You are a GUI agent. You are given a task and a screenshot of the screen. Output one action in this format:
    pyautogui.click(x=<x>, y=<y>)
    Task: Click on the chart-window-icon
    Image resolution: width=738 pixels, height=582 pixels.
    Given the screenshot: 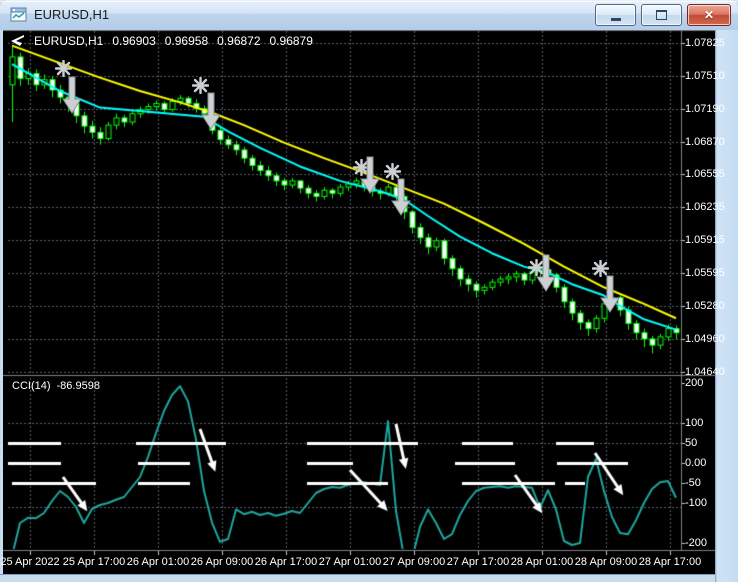 What is the action you would take?
    pyautogui.click(x=19, y=15)
    